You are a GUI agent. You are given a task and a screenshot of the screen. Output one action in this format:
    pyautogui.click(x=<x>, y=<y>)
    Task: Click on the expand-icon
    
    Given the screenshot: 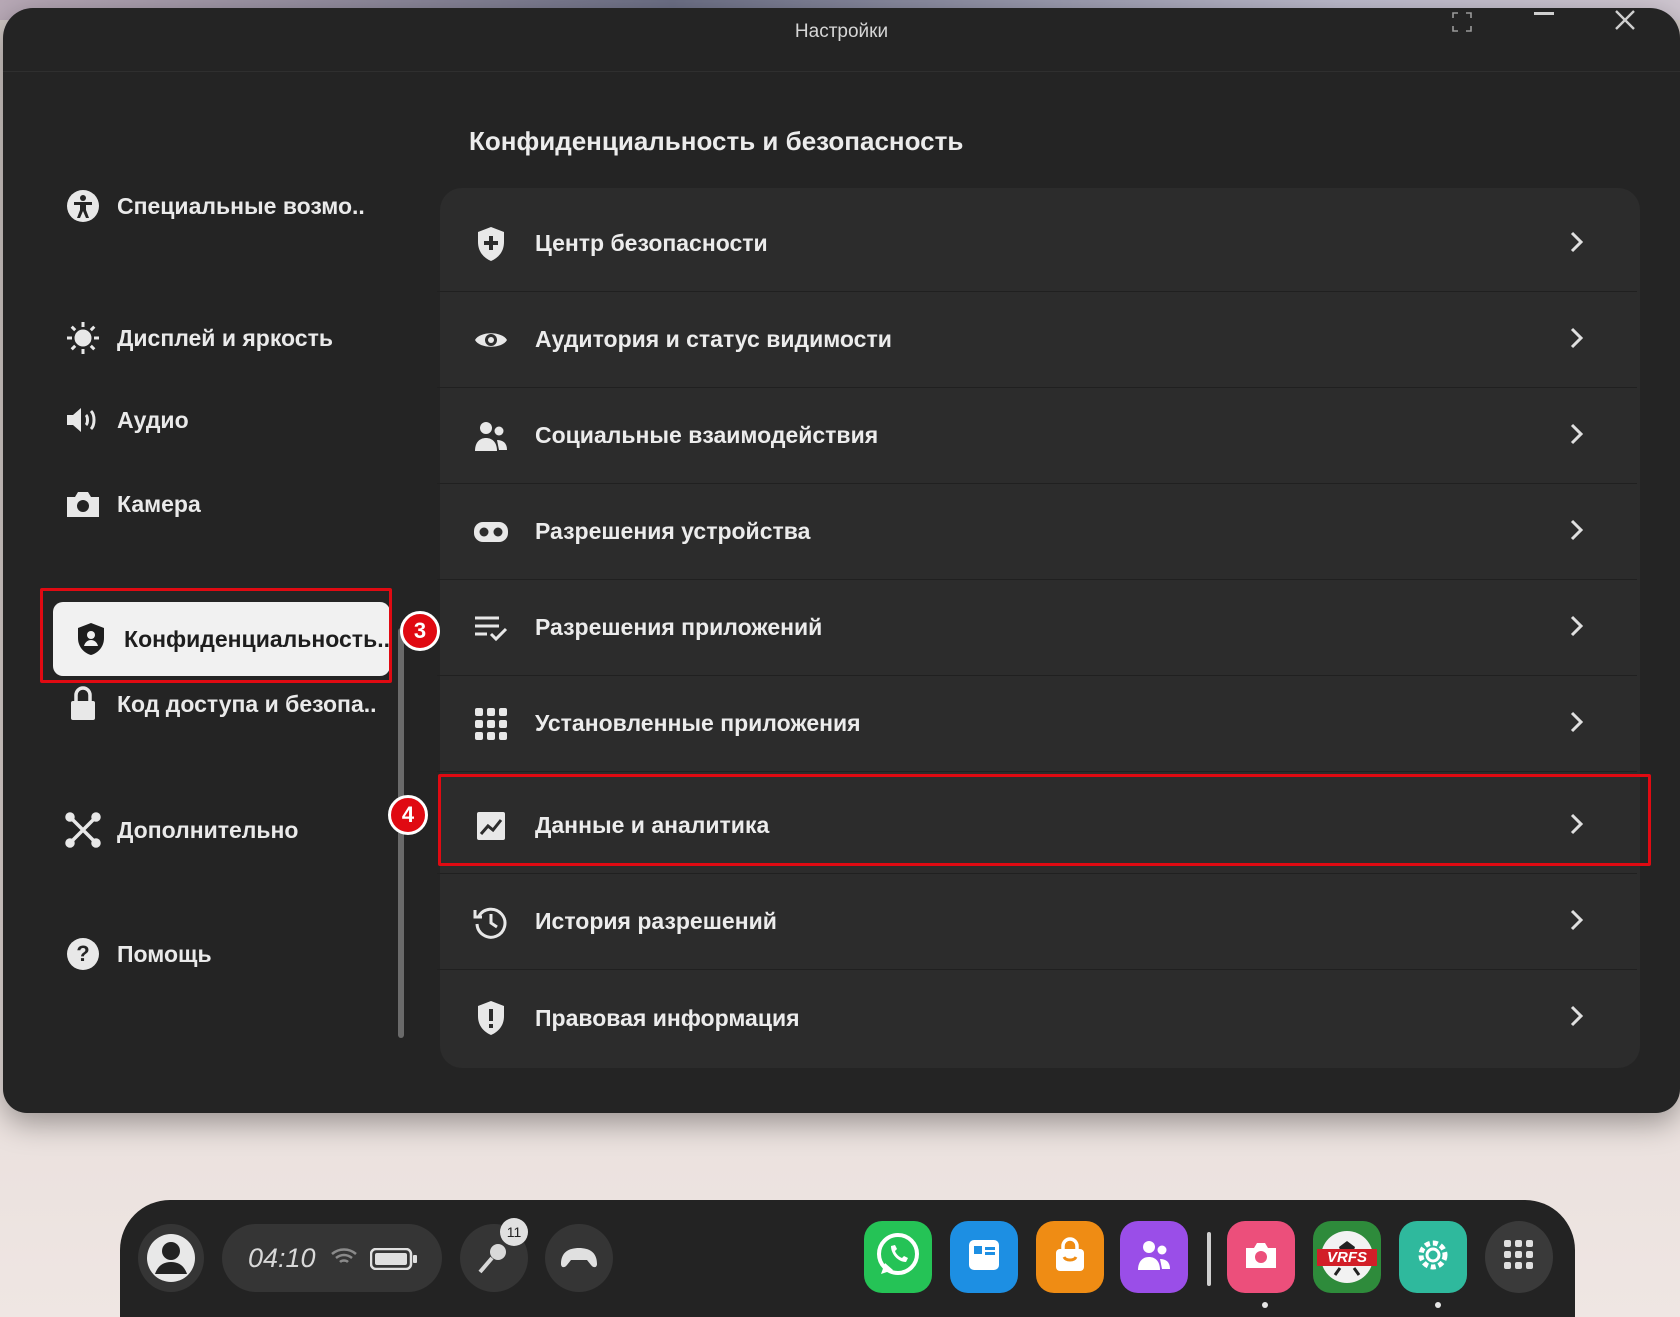 What is the action you would take?
    pyautogui.click(x=1462, y=22)
    